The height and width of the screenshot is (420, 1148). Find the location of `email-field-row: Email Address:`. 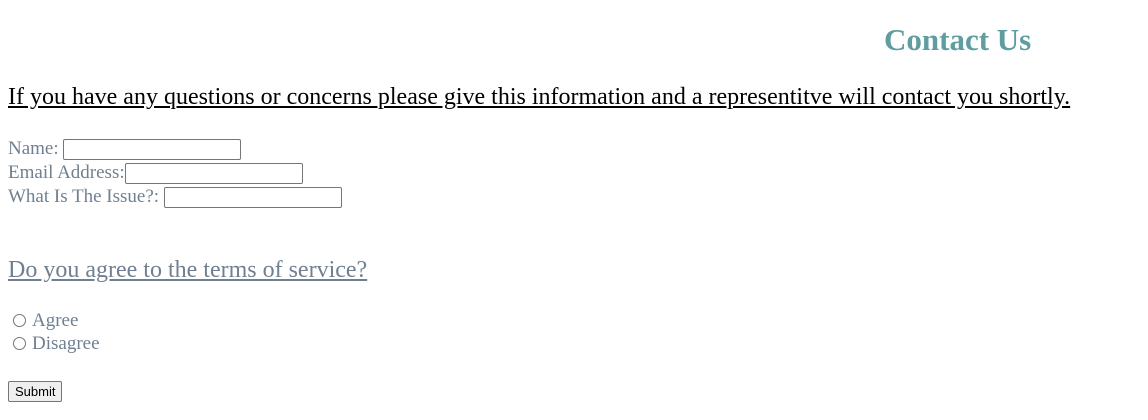

email-field-row: Email Address: is located at coordinates (155, 173).